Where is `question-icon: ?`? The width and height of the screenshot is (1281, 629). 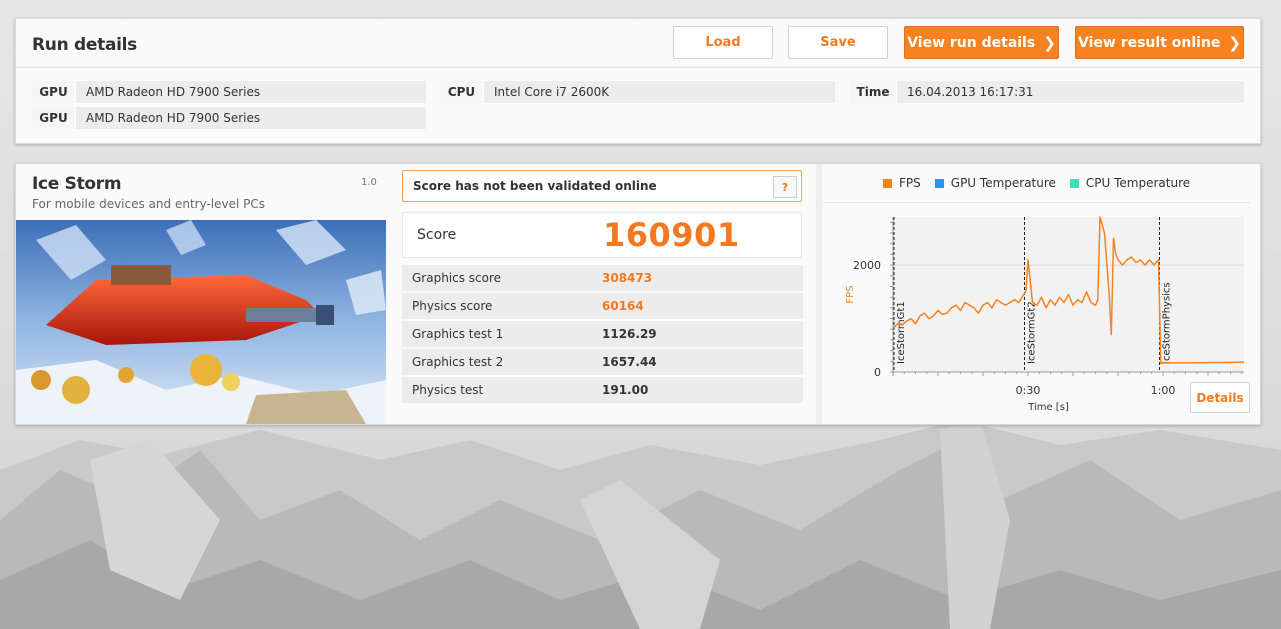
question-icon: ? is located at coordinates (785, 187).